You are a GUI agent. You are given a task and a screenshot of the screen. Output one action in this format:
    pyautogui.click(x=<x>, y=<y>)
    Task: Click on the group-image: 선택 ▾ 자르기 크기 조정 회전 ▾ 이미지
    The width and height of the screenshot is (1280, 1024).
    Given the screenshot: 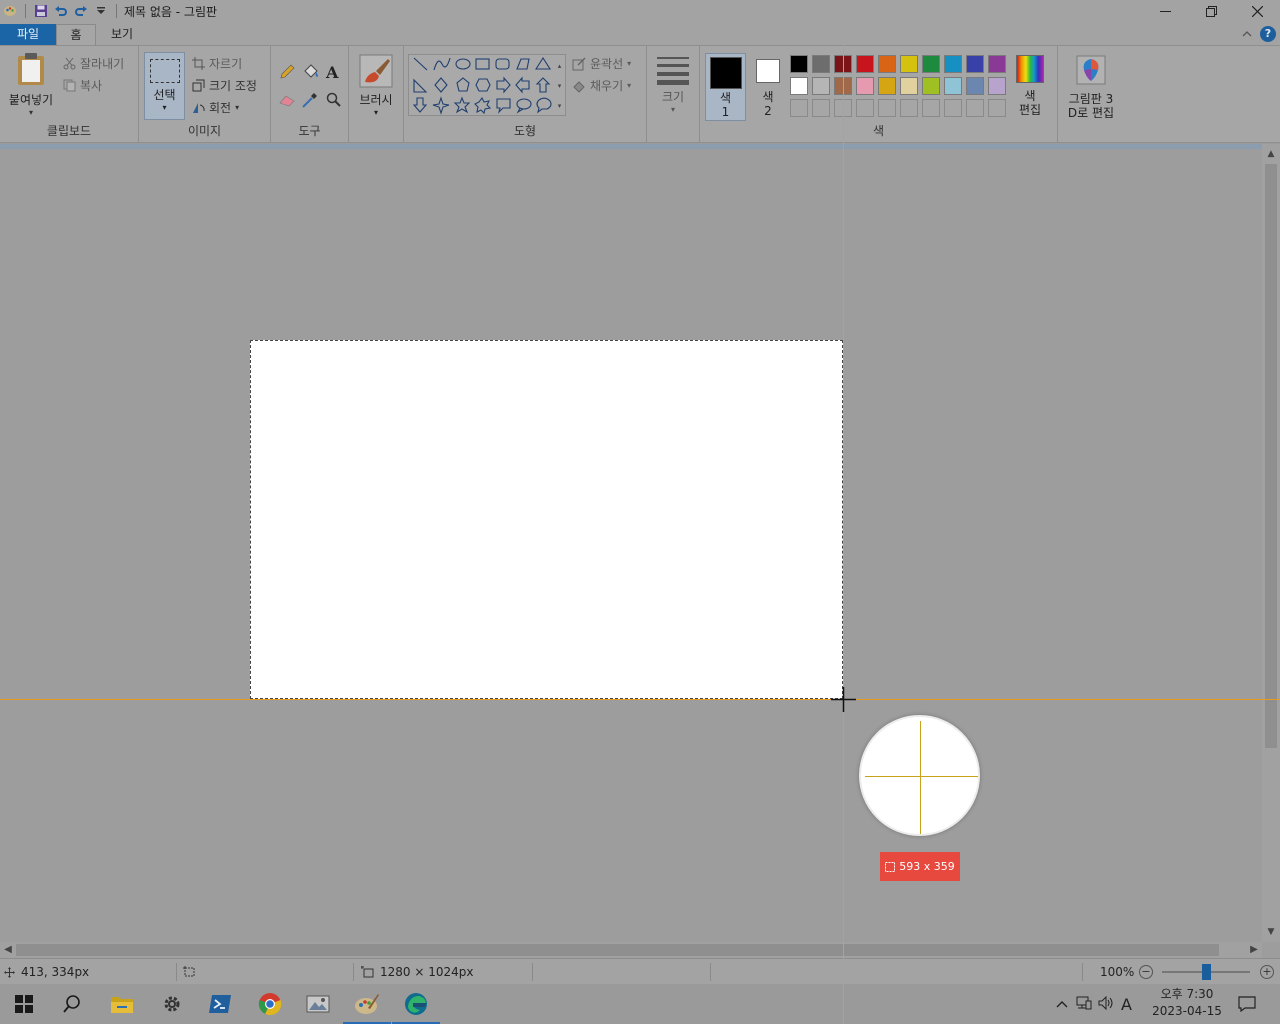 What is the action you would take?
    pyautogui.click(x=205, y=94)
    